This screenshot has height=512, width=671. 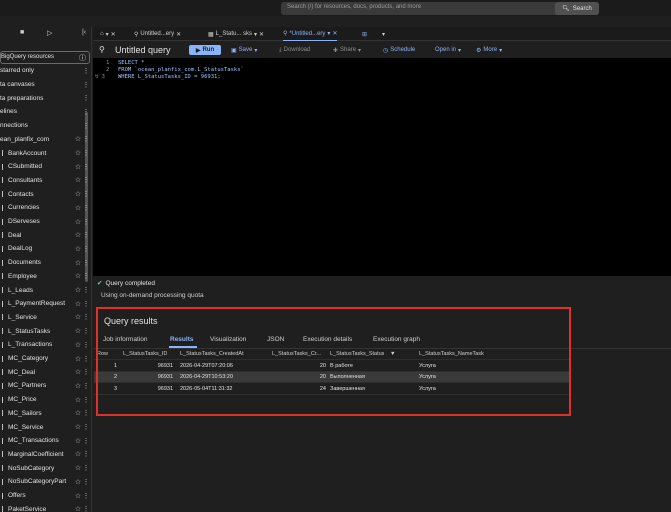 I want to click on new-tab-button: ⊞, so click(x=364, y=34).